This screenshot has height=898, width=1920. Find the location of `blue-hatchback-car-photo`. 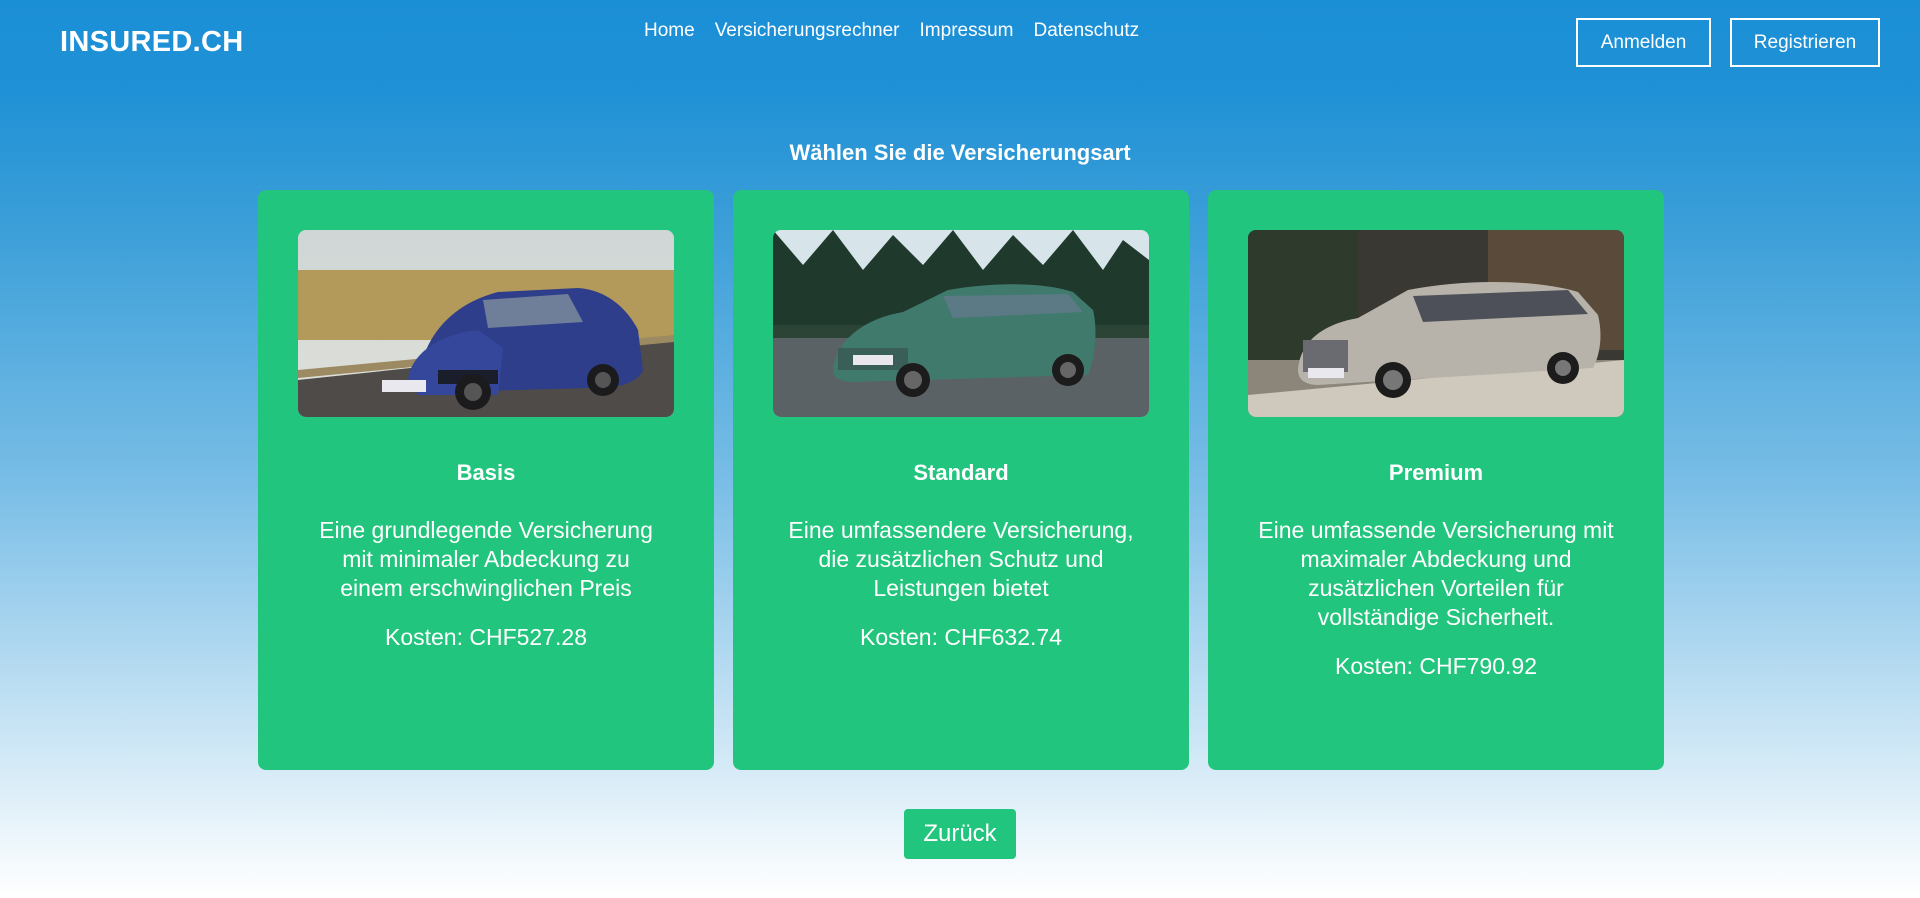

blue-hatchback-car-photo is located at coordinates (486, 323).